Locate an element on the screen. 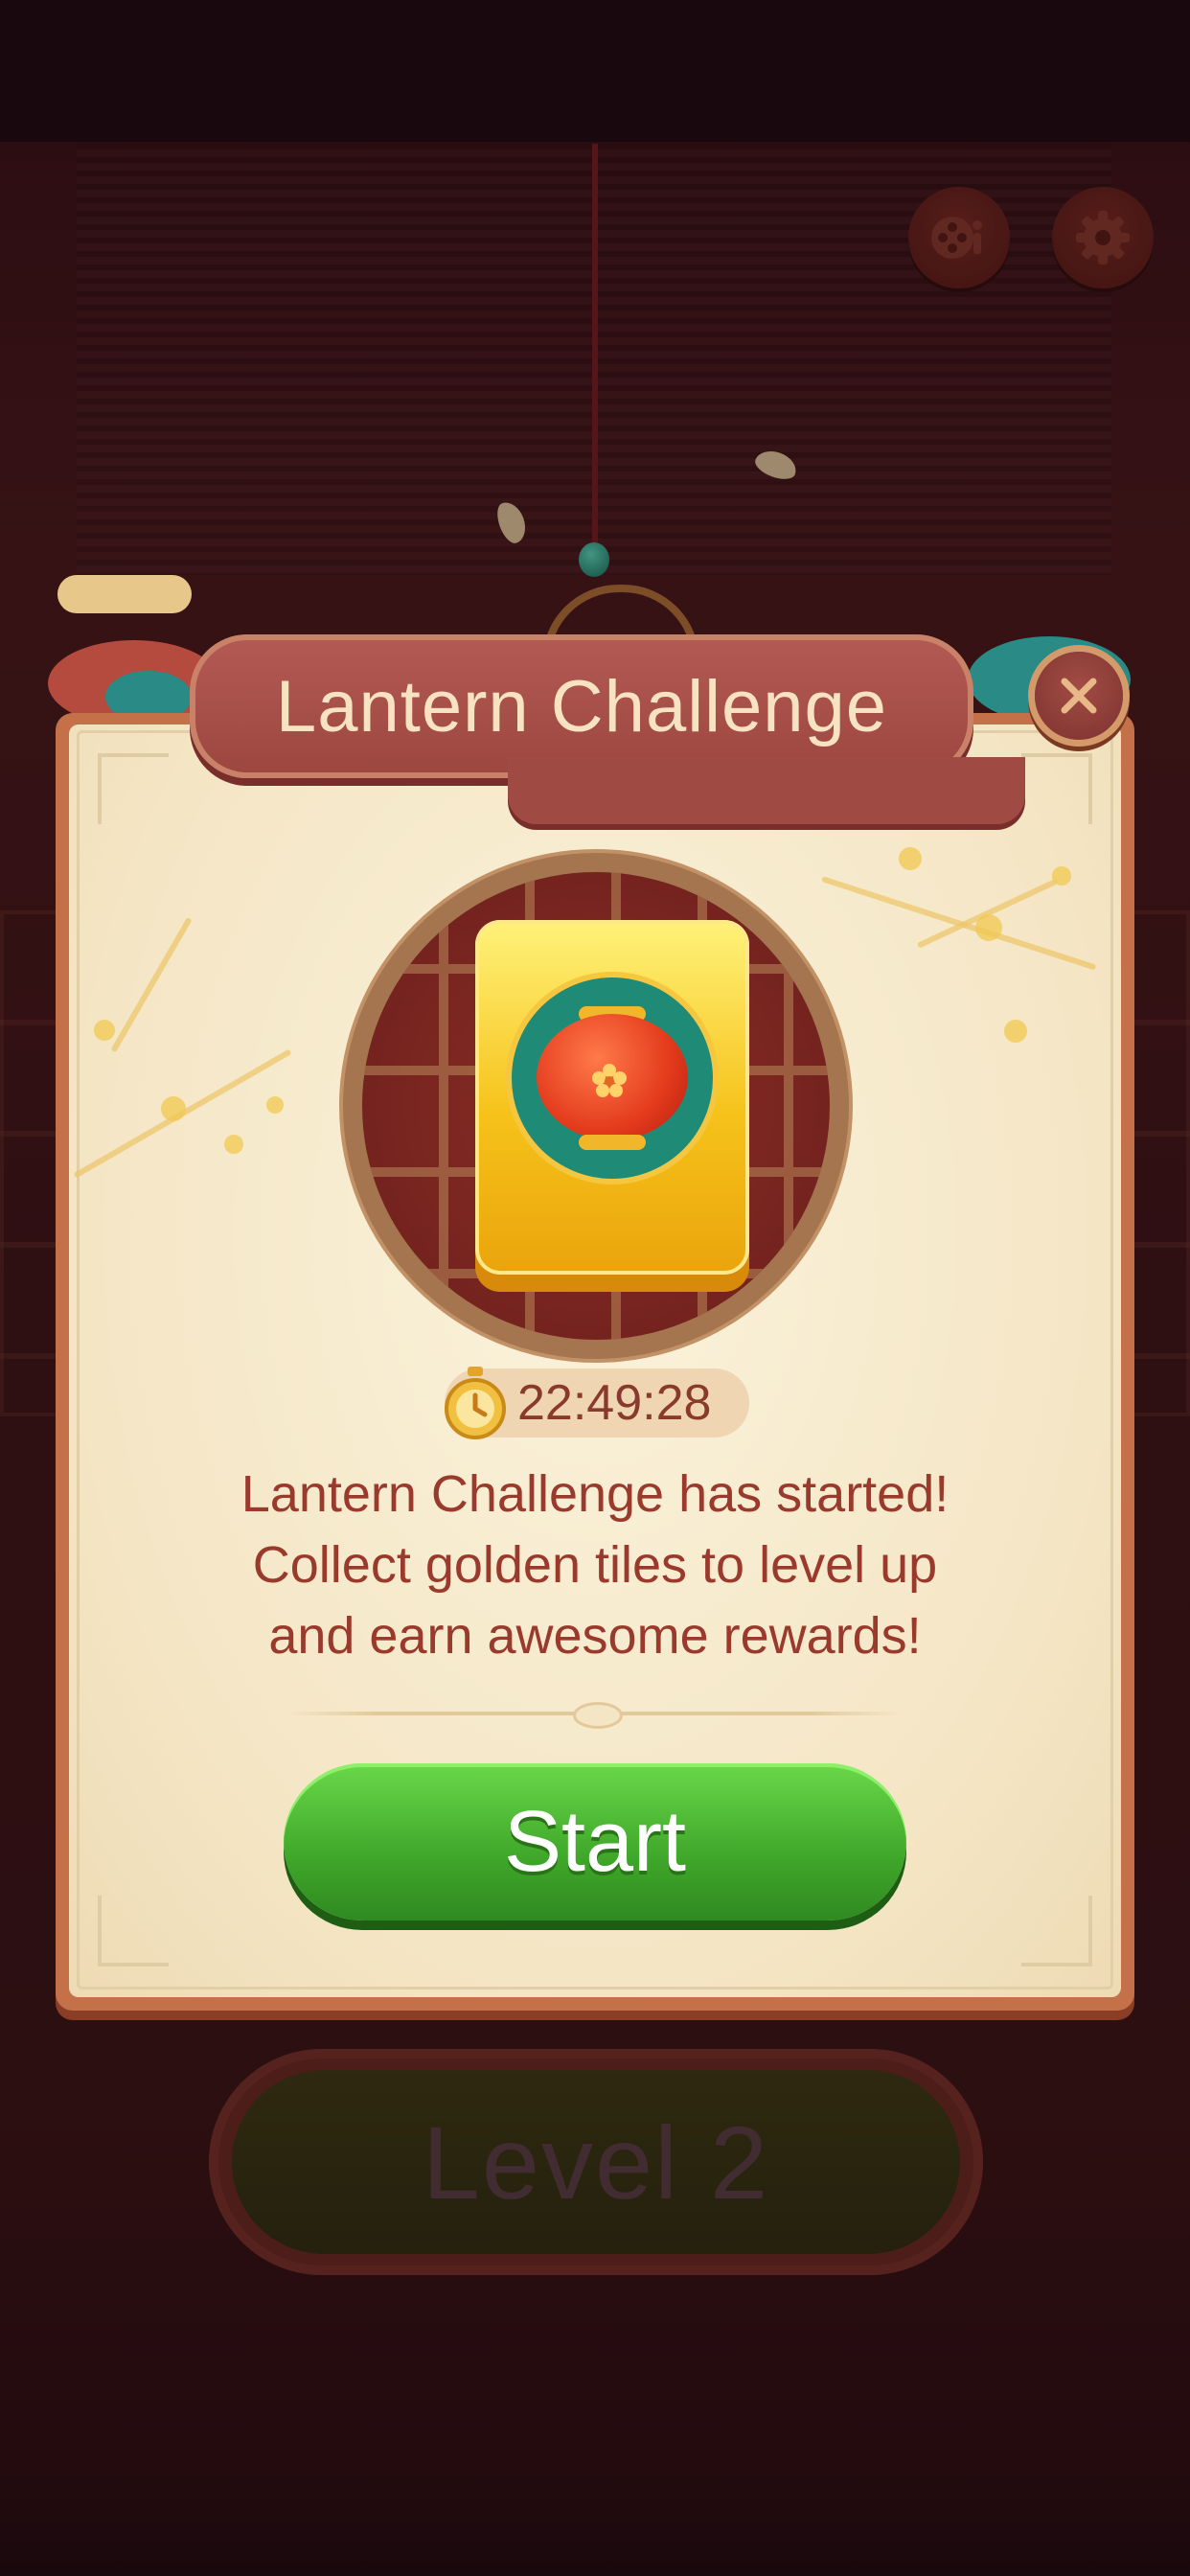  golden-tile is located at coordinates (612, 1097).